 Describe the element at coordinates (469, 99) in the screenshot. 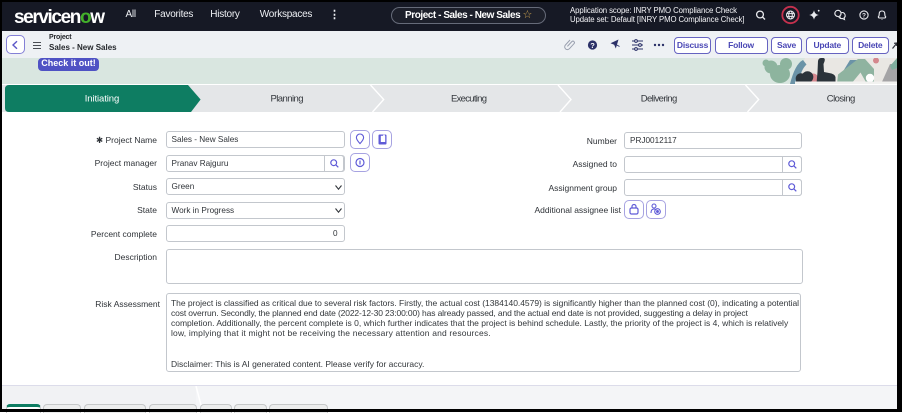

I see `svg-text: Executing` at that location.